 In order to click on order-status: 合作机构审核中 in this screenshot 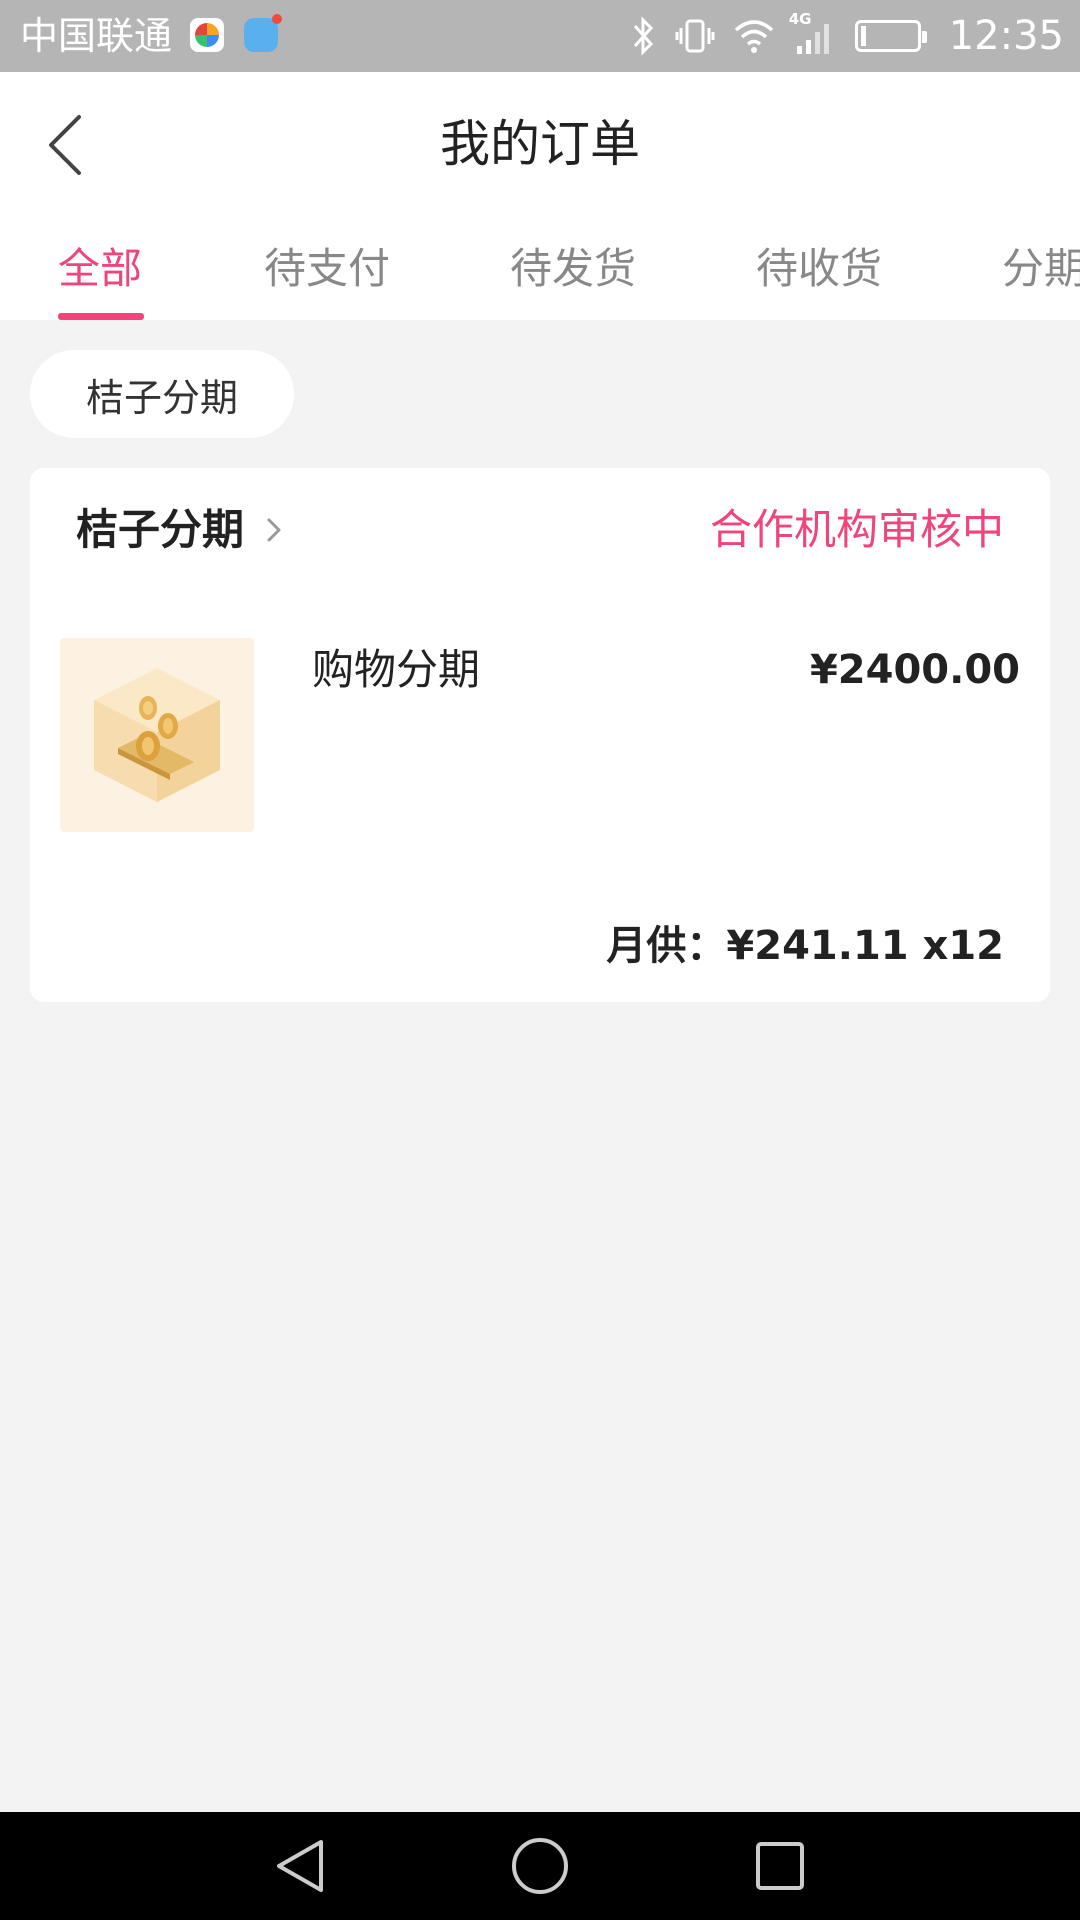, I will do `click(856, 529)`.